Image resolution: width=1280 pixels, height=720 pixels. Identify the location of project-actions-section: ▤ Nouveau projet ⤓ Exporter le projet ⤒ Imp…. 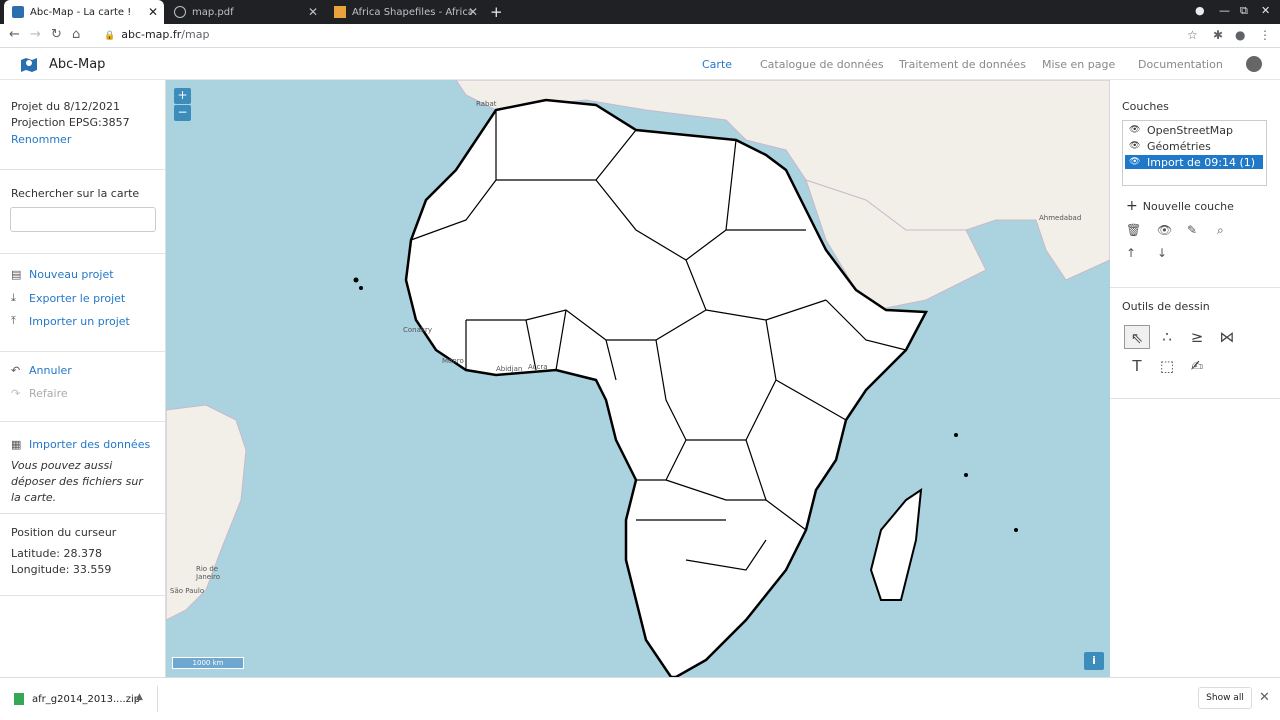
(83, 303).